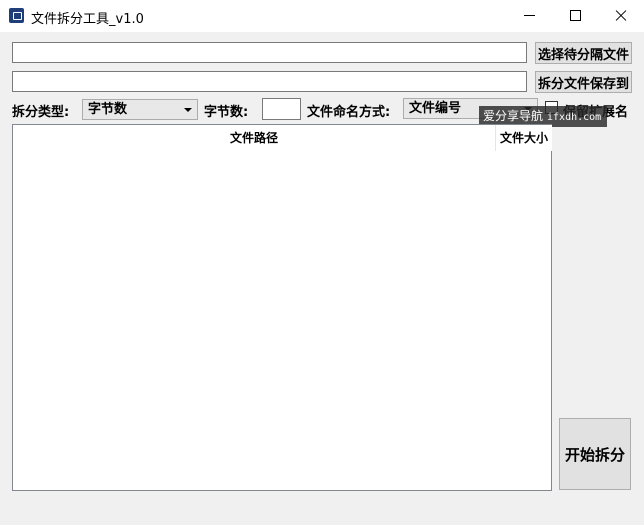  What do you see at coordinates (435, 108) in the screenshot?
I see `naming-mode-value: 文件编号` at bounding box center [435, 108].